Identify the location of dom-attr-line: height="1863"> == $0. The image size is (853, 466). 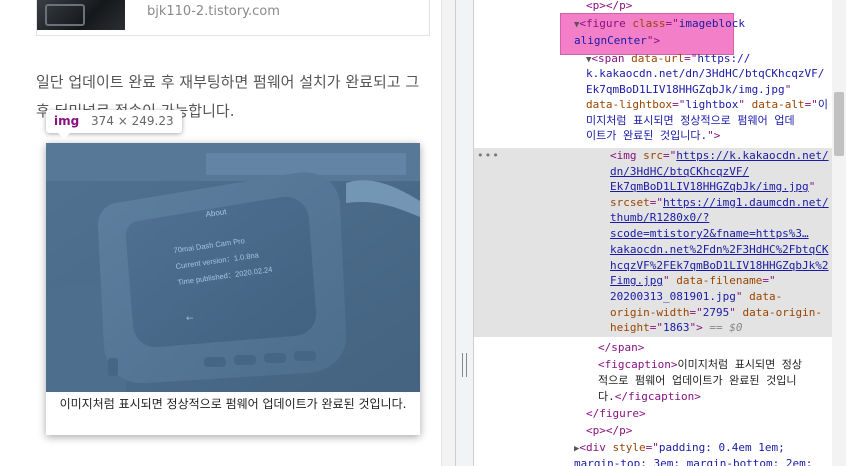
(676, 327).